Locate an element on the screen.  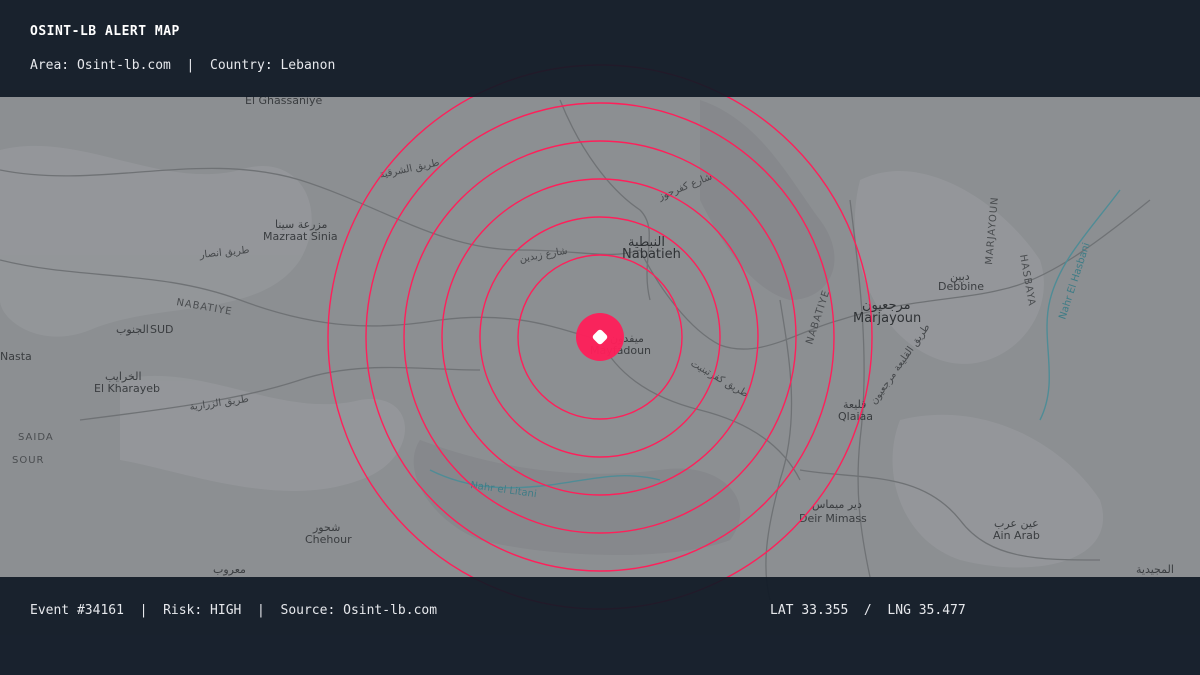
alert-pin-icon is located at coordinates (600, 337).